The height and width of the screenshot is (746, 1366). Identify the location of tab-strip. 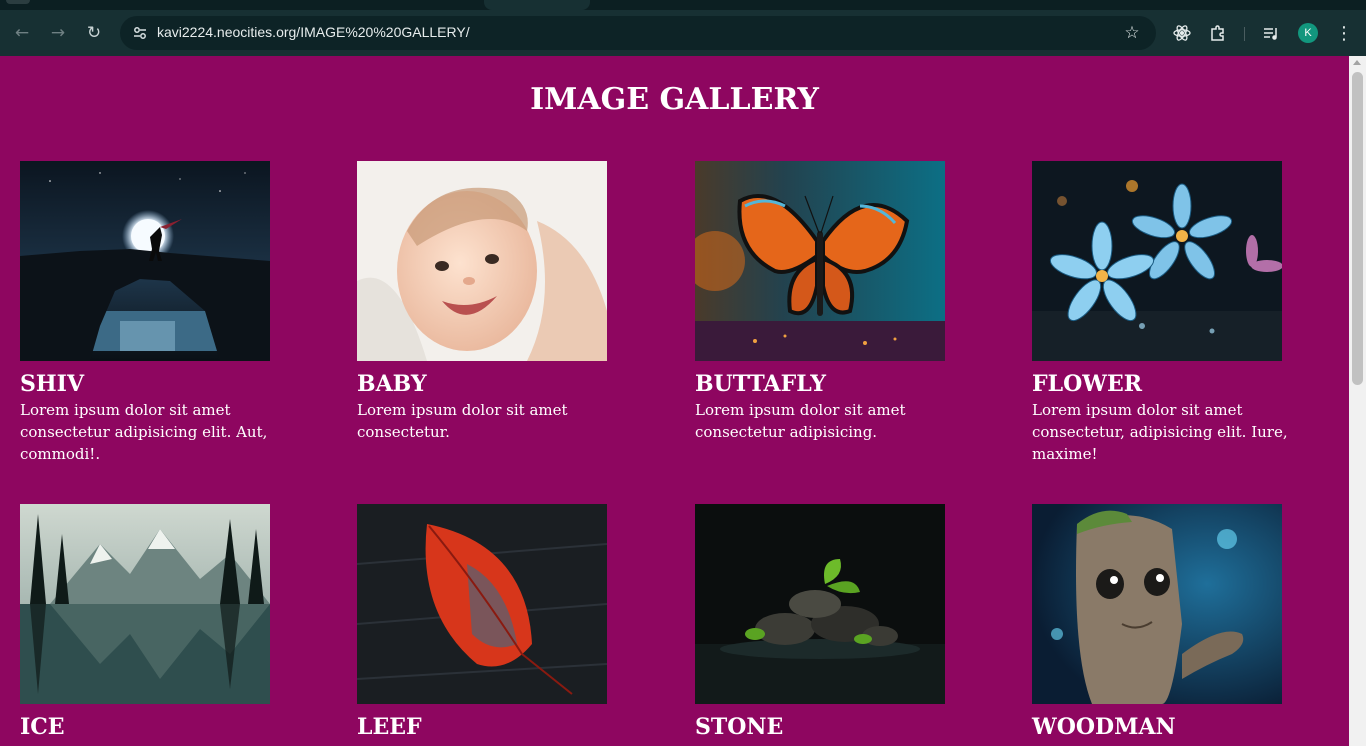
(683, 5).